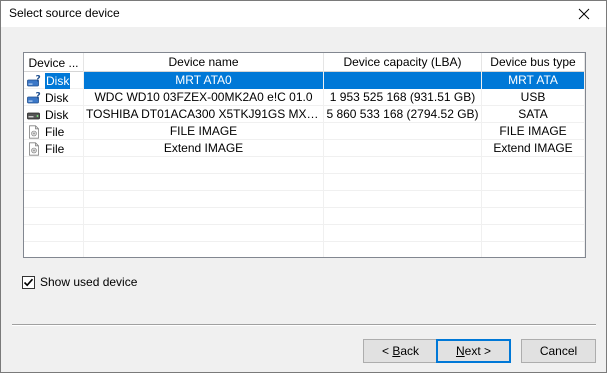  Describe the element at coordinates (304, 325) in the screenshot. I see `divider` at that location.